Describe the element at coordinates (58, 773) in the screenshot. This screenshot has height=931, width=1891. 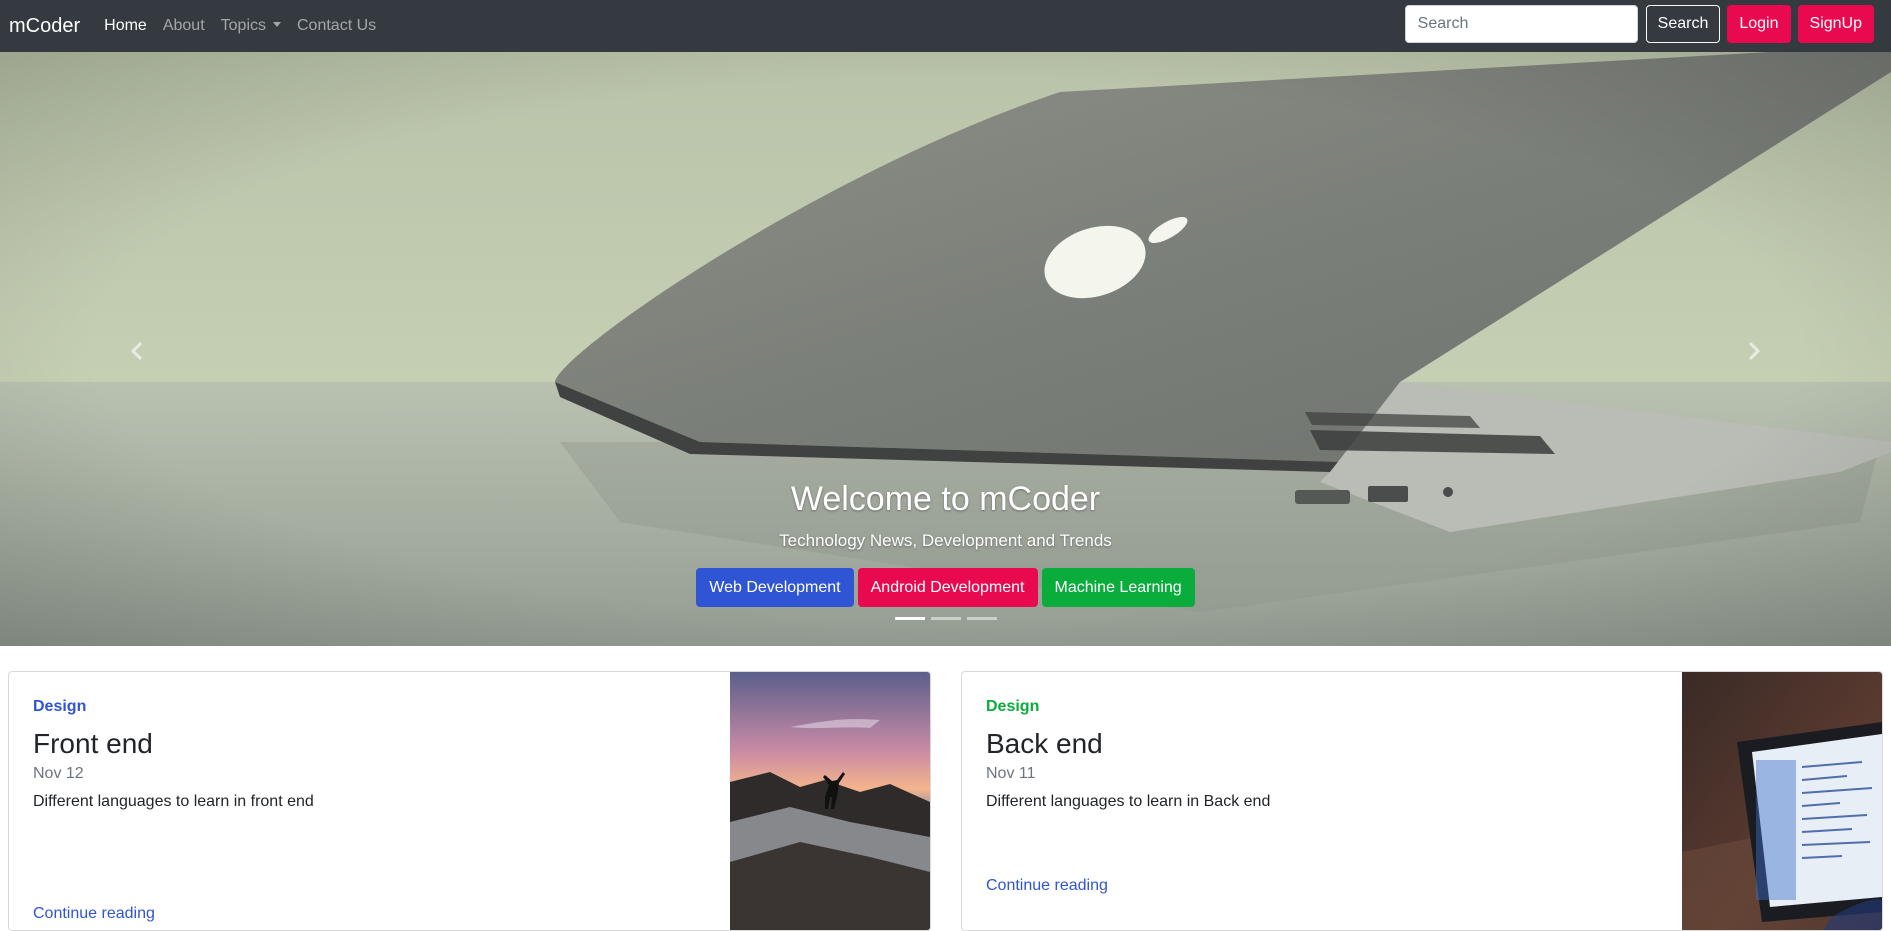
I see `card-date: Nov 12` at that location.